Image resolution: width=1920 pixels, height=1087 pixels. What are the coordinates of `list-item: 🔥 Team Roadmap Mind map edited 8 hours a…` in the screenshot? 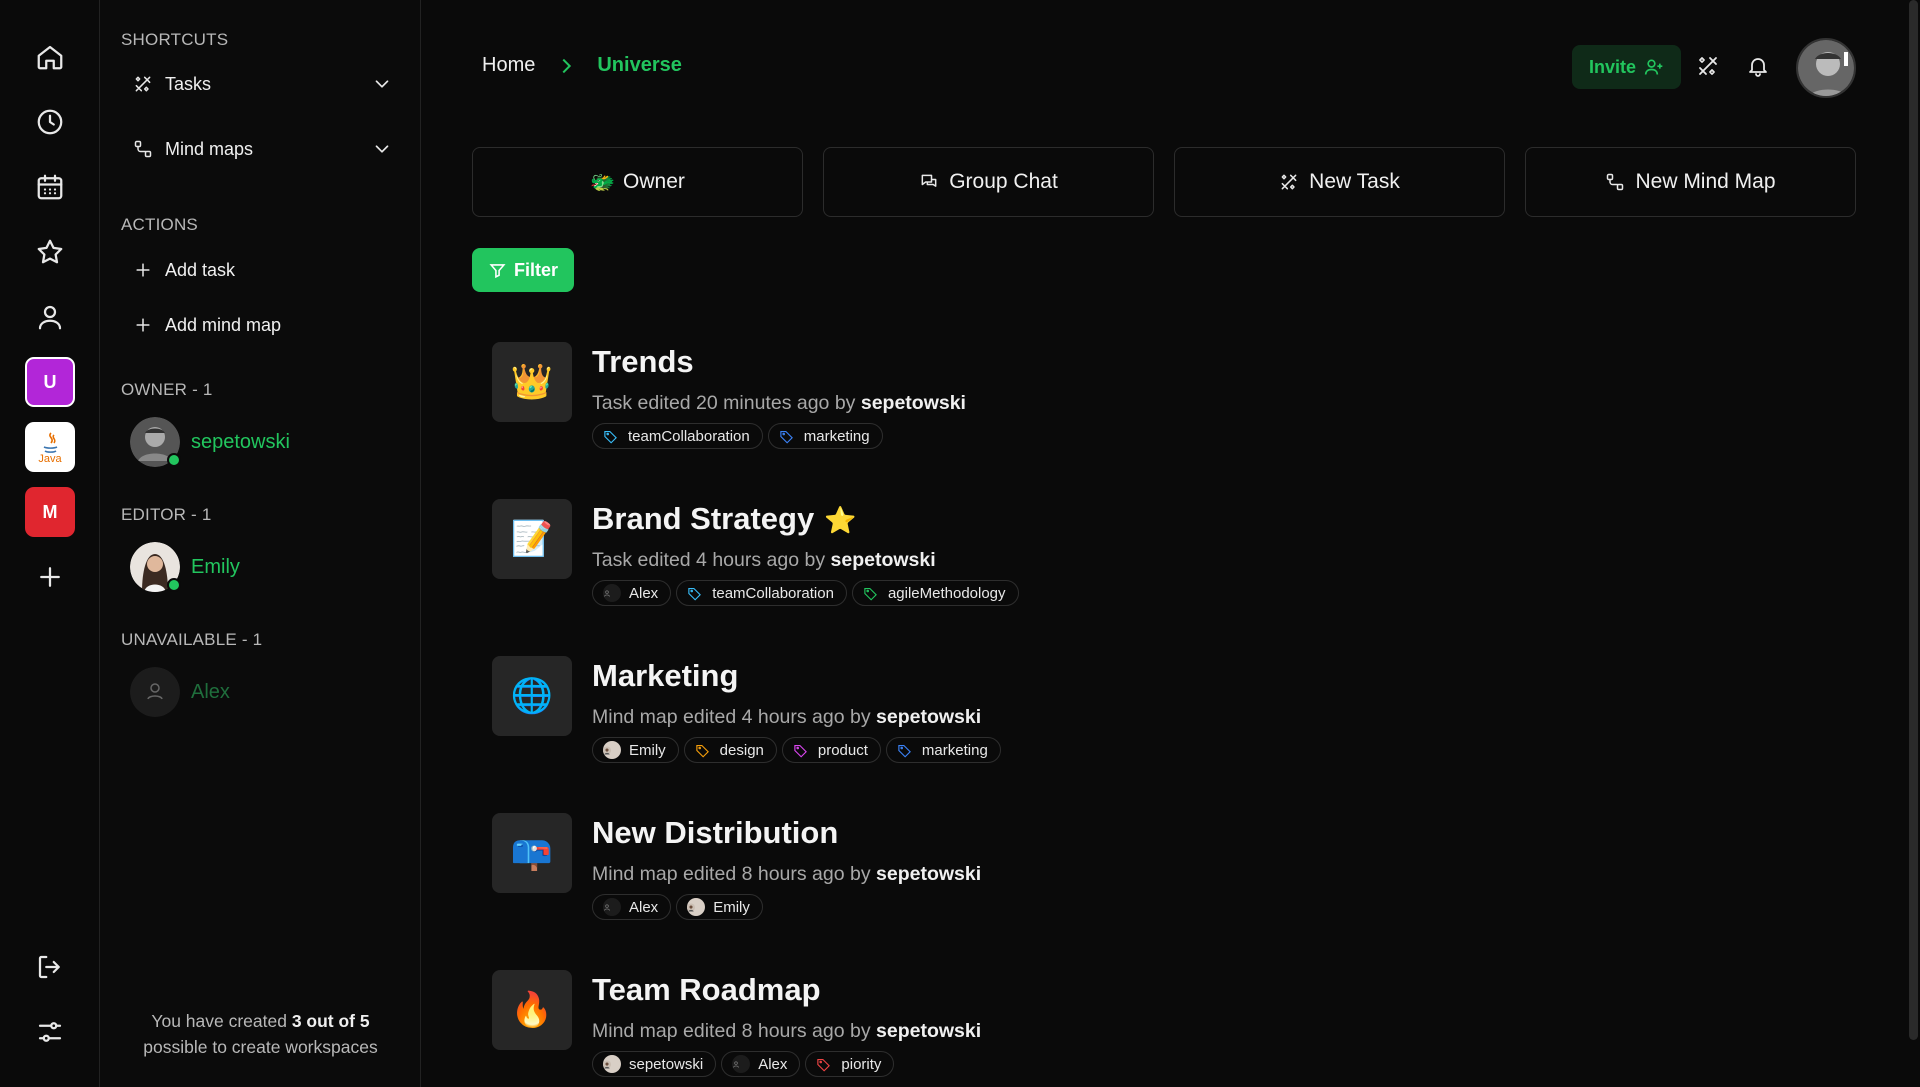 It's located at (942, 1028).